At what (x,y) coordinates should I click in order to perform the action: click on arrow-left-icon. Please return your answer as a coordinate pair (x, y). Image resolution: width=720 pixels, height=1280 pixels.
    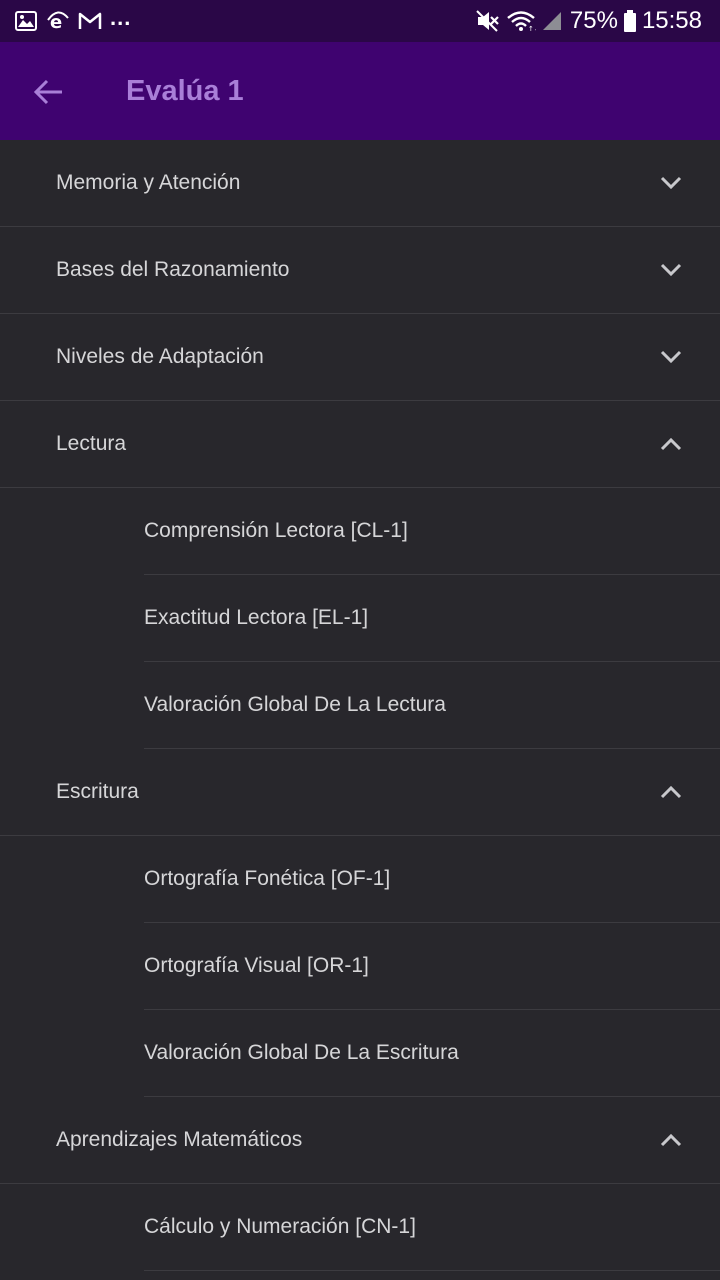
    Looking at the image, I should click on (47, 92).